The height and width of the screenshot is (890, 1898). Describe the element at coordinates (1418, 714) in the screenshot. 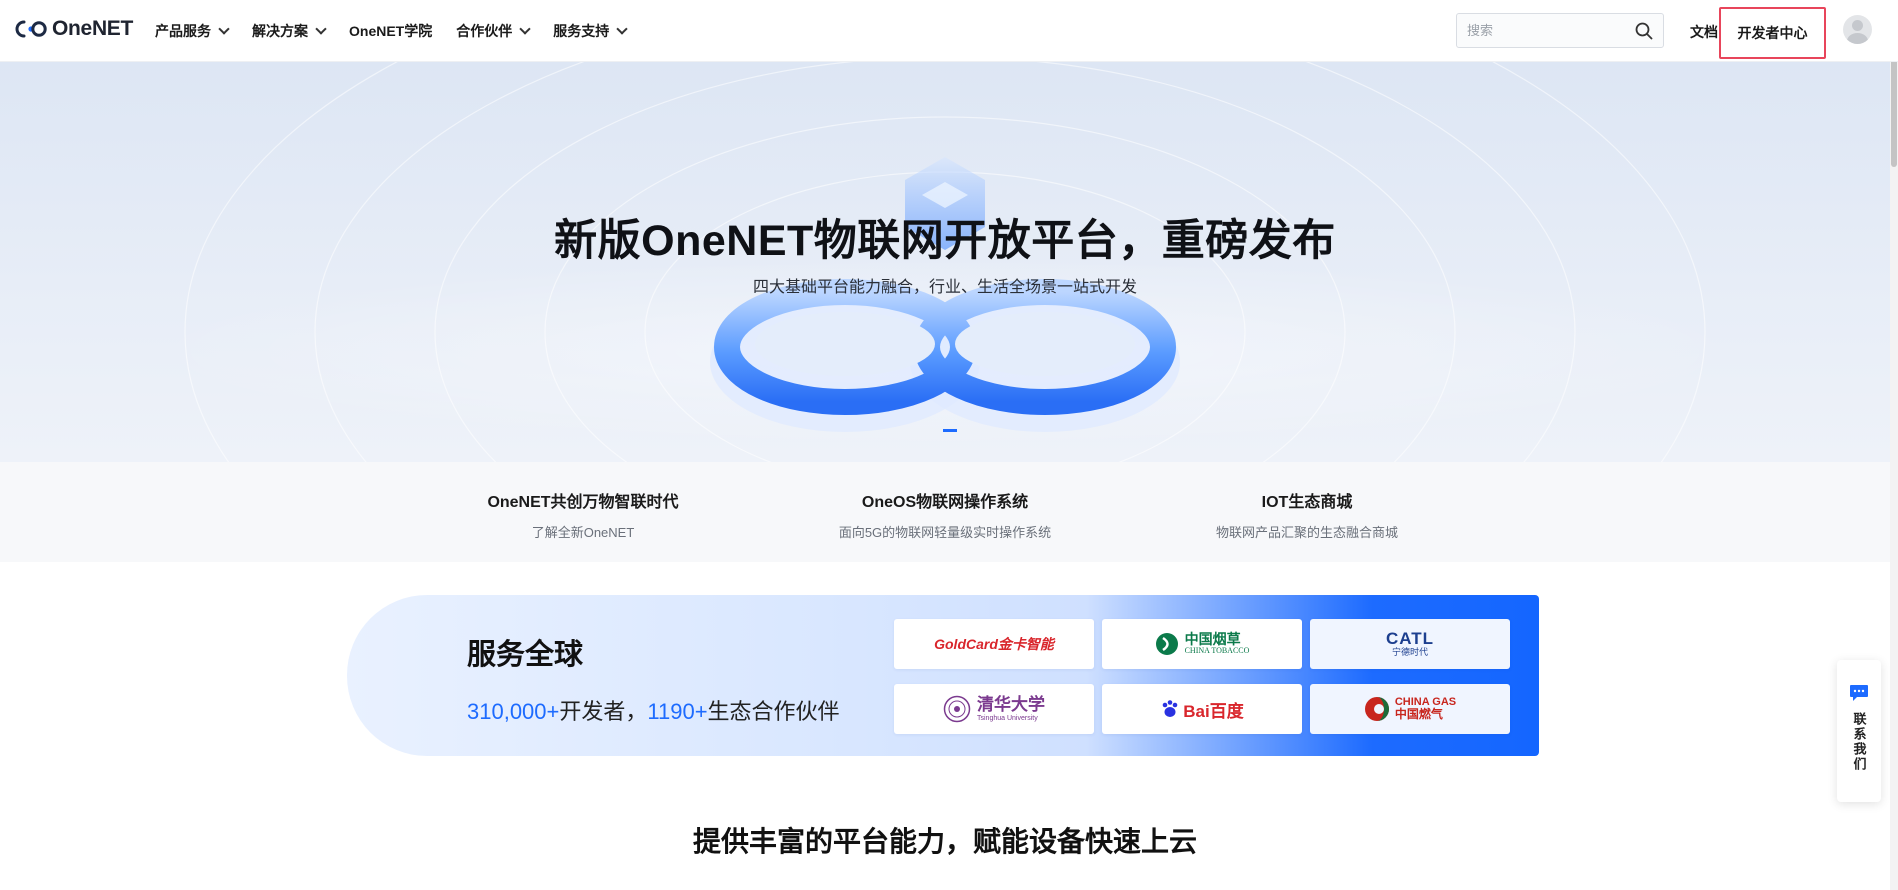

I see `partner-subname: 中国燃气` at that location.